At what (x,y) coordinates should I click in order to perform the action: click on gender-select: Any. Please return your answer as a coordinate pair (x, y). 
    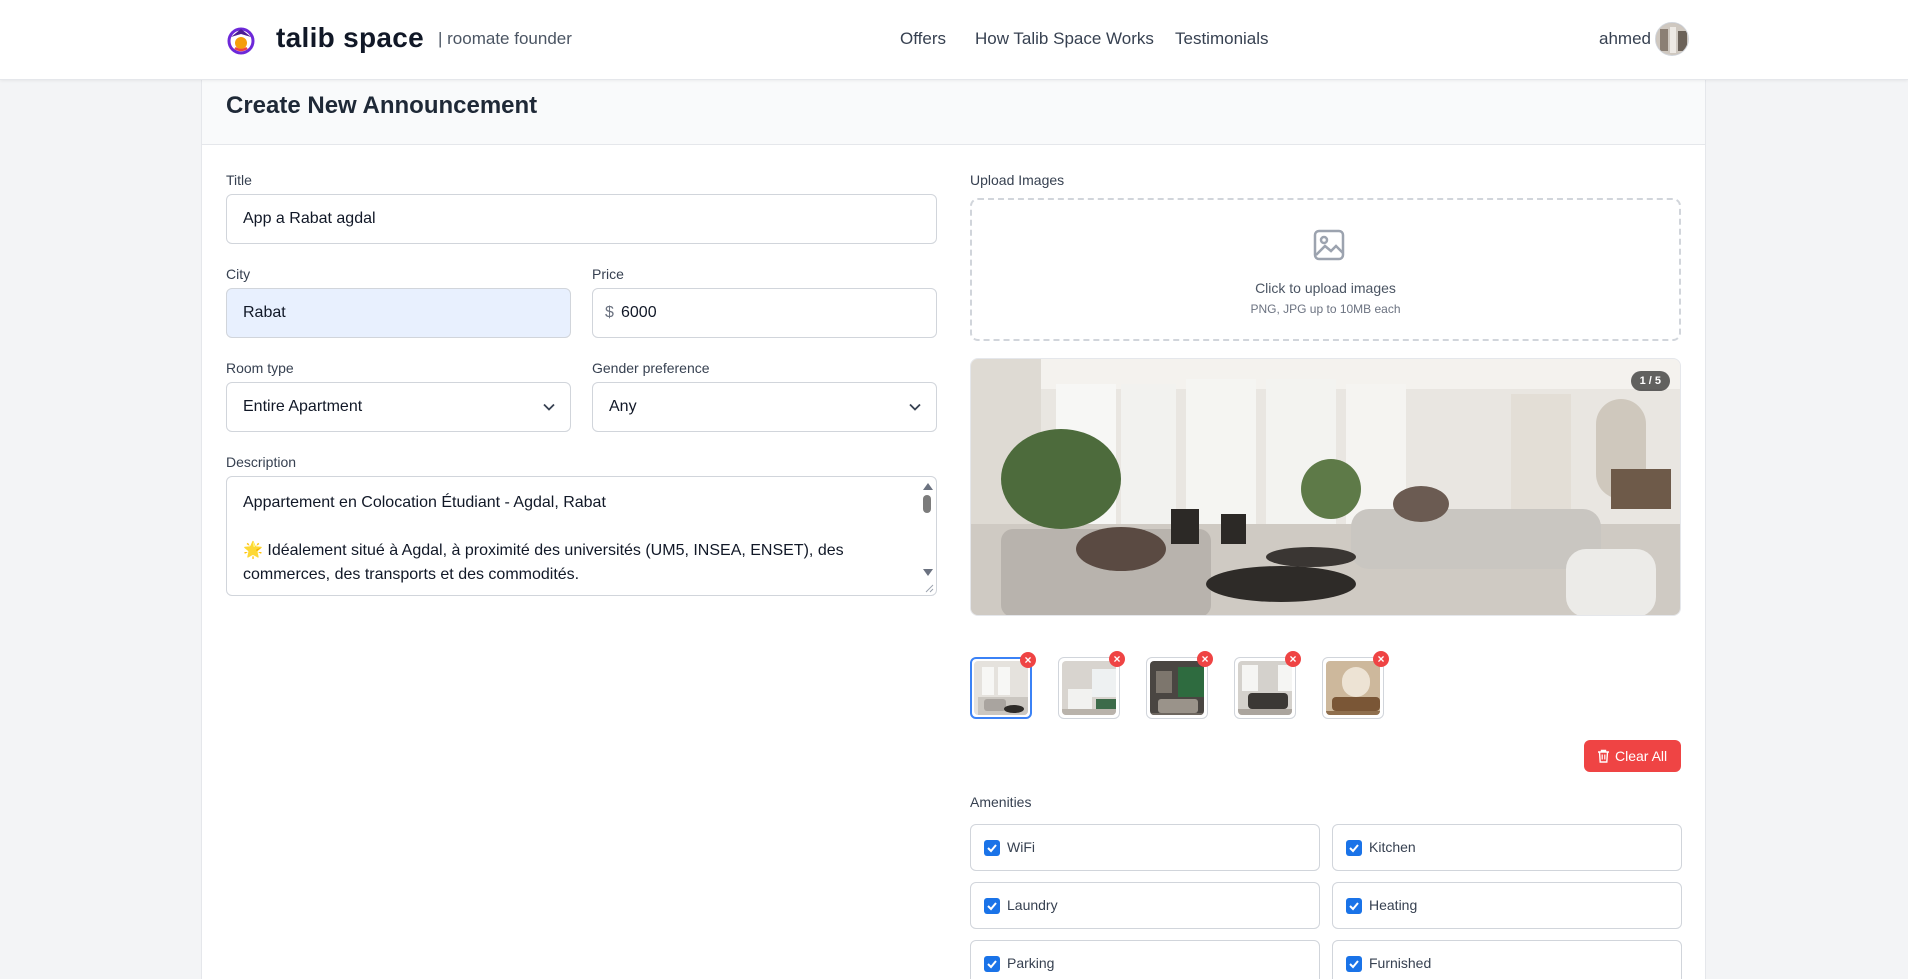
    Looking at the image, I should click on (764, 407).